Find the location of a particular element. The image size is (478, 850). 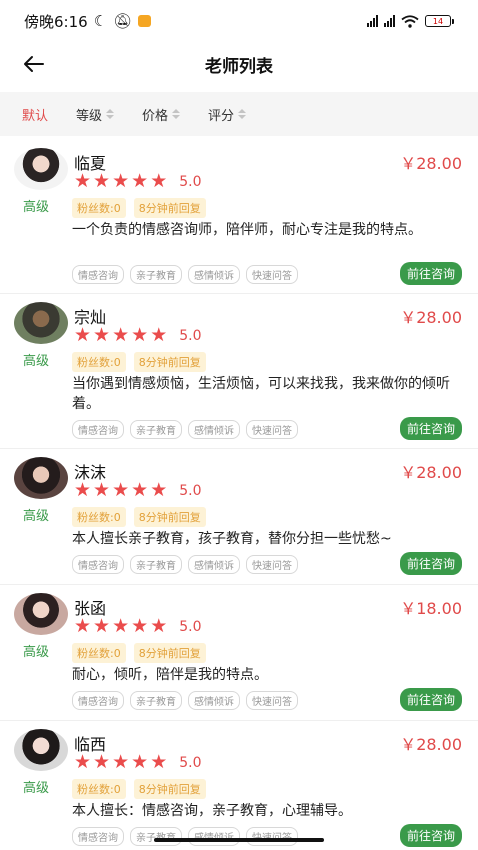

teacher-description: 一个负责的情感咨询师，陪伴师，耐心专注是我的特点。 is located at coordinates (247, 230).